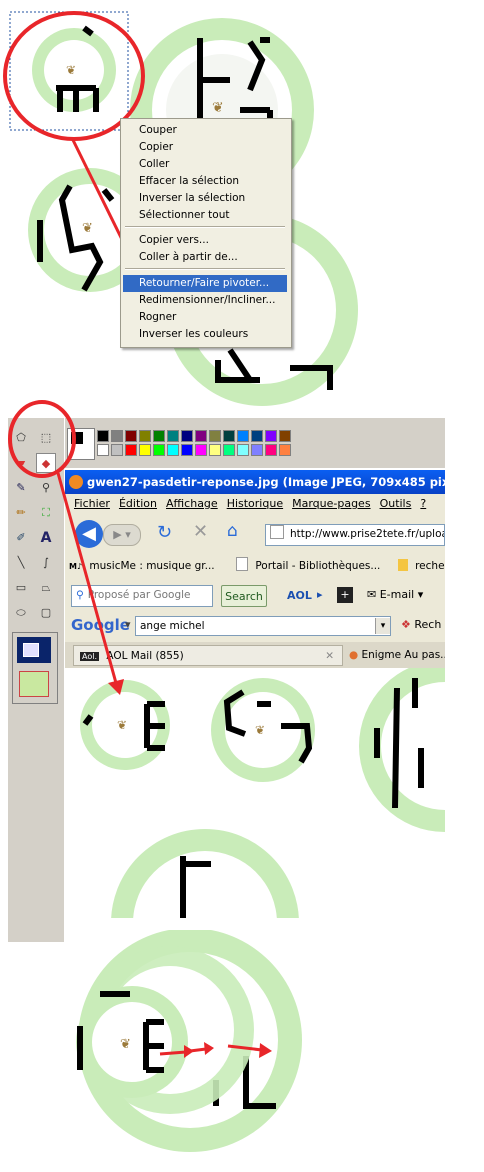 The height and width of the screenshot is (1172, 484). I want to click on plate-small-selected: ❦, so click(74, 68).